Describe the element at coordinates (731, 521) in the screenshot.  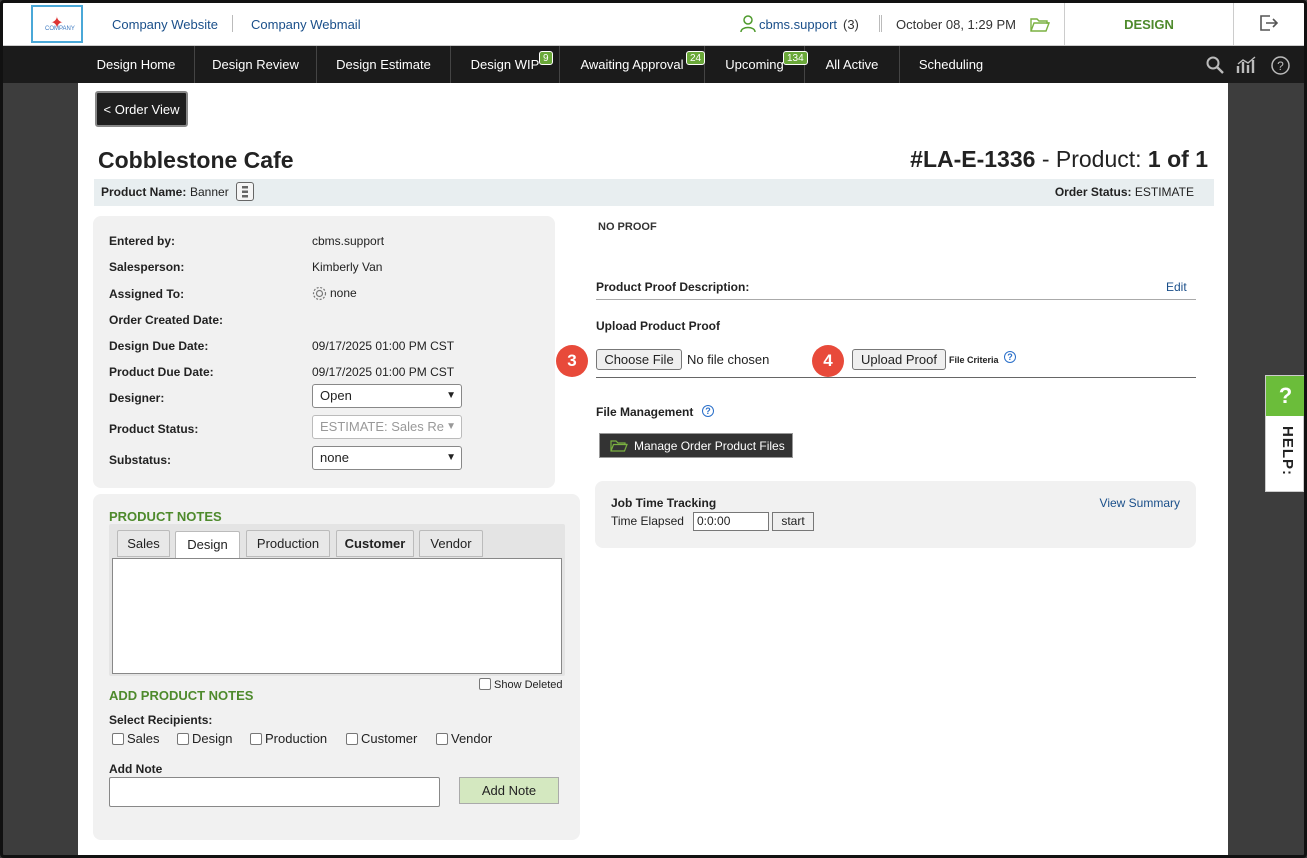
I see `time-elapsed-input: 0:0:00` at that location.